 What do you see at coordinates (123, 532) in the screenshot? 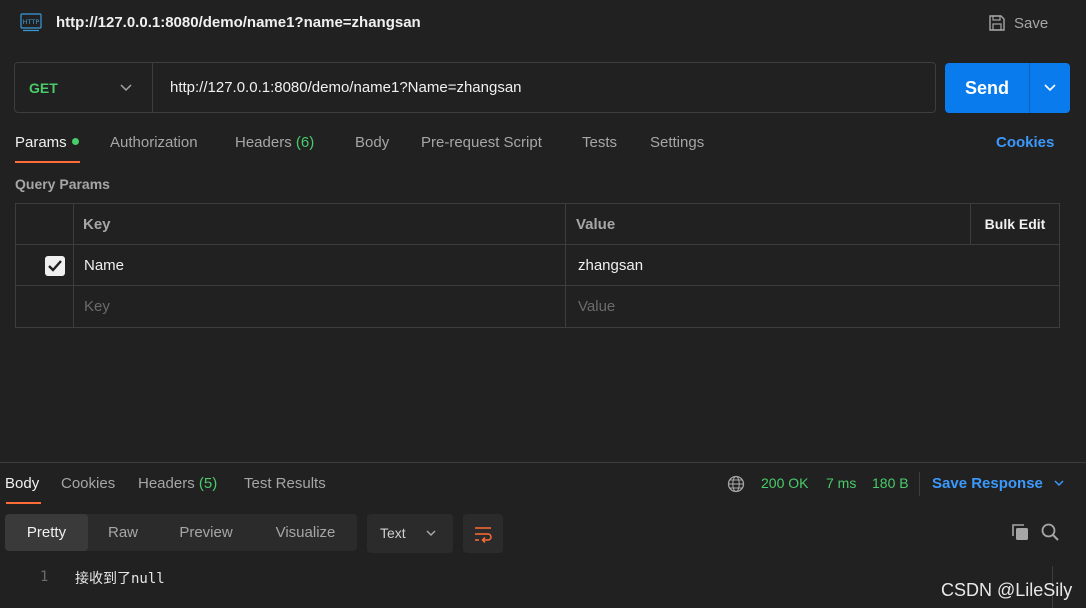
I see `format-raw: Raw` at bounding box center [123, 532].